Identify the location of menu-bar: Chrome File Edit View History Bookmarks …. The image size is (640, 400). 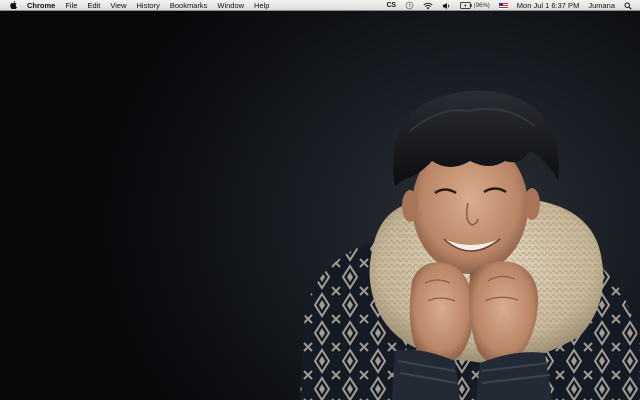
(320, 5).